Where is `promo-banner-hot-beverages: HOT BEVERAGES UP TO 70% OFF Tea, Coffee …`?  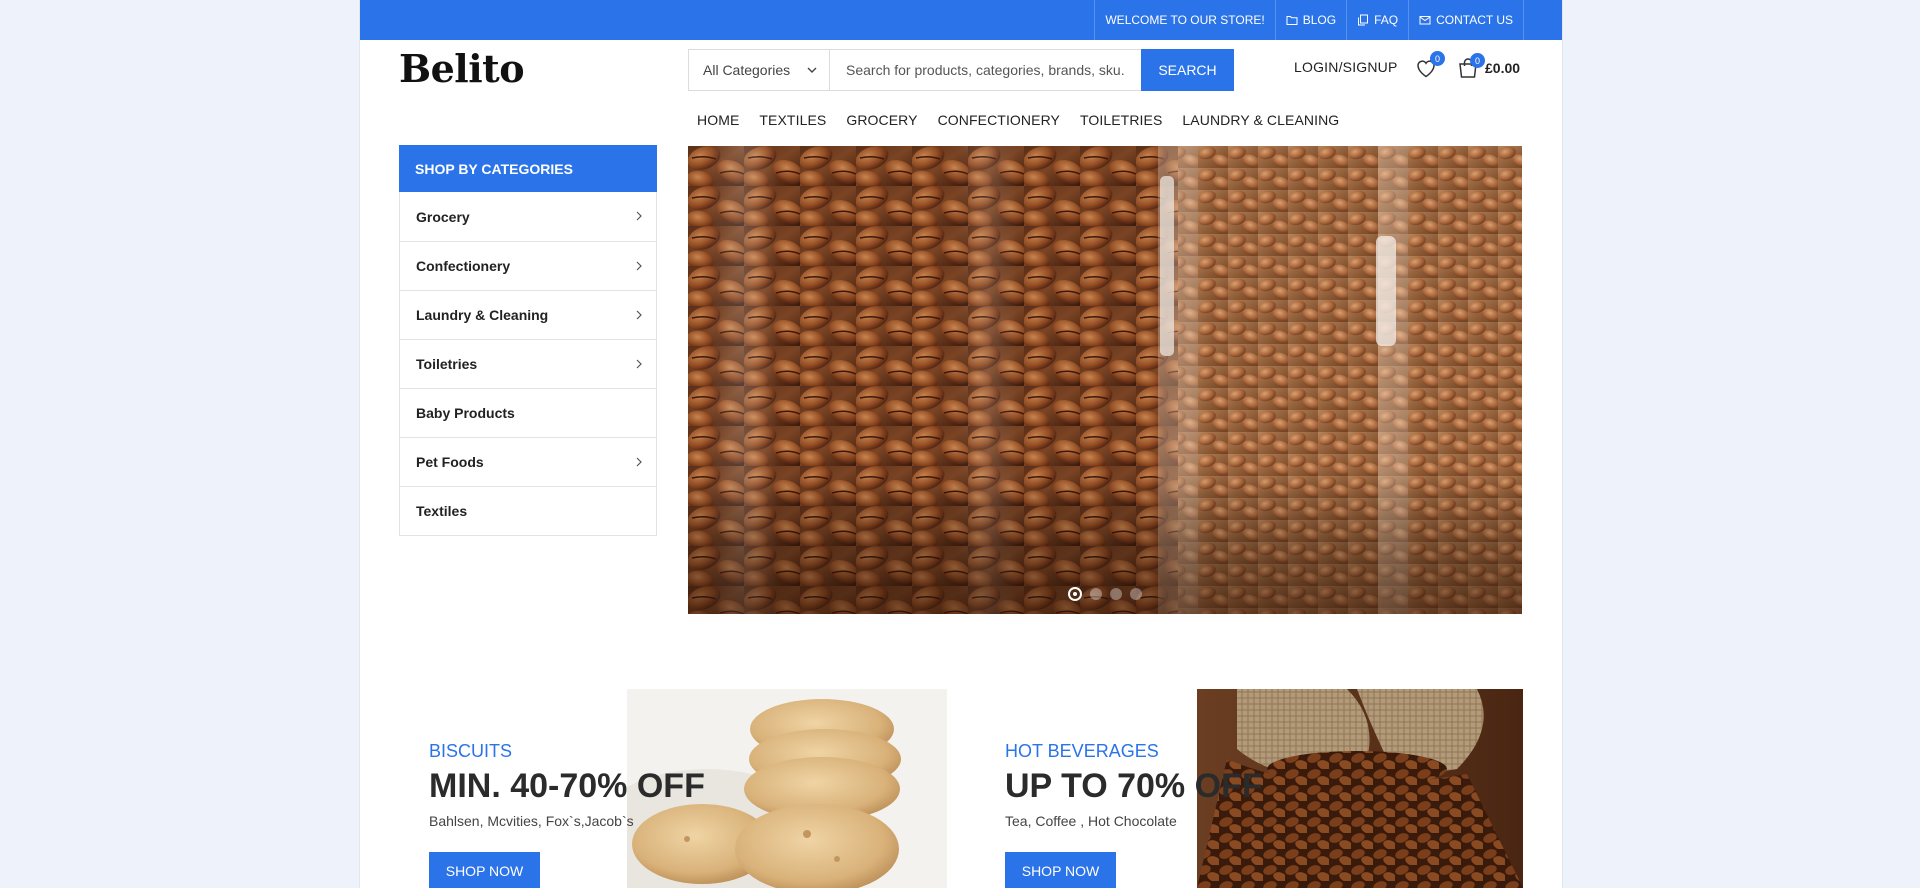 promo-banner-hot-beverages: HOT BEVERAGES UP TO 70% OFF Tea, Coffee … is located at coordinates (1249, 788).